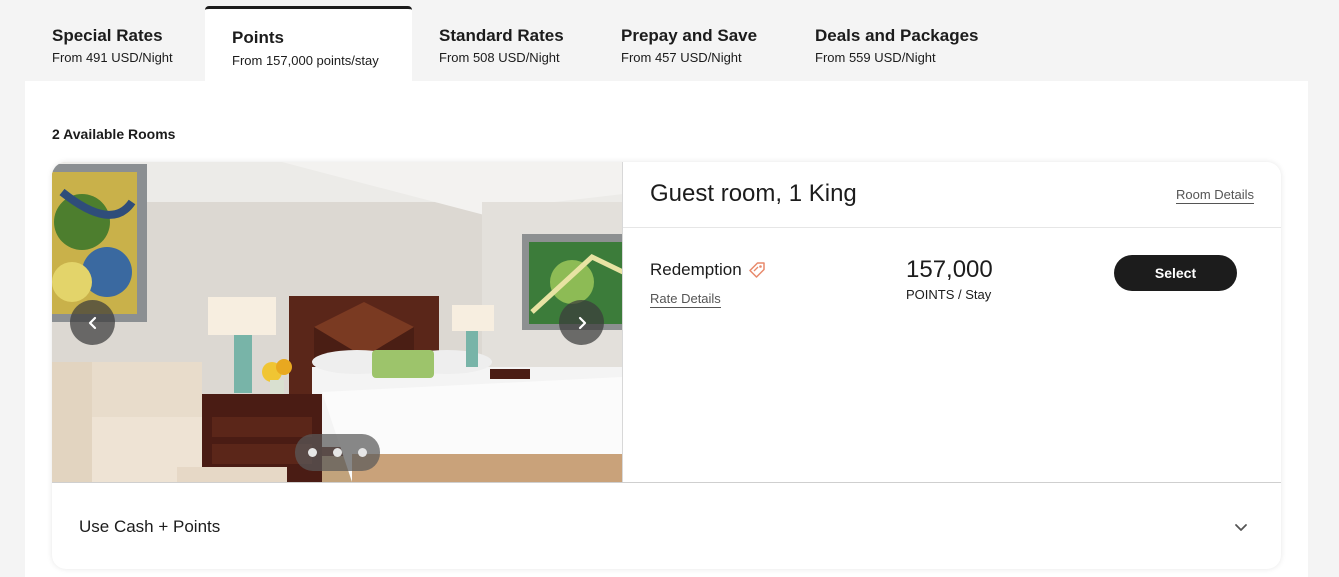 The width and height of the screenshot is (1339, 577). I want to click on chevron-left-icon, so click(92, 322).